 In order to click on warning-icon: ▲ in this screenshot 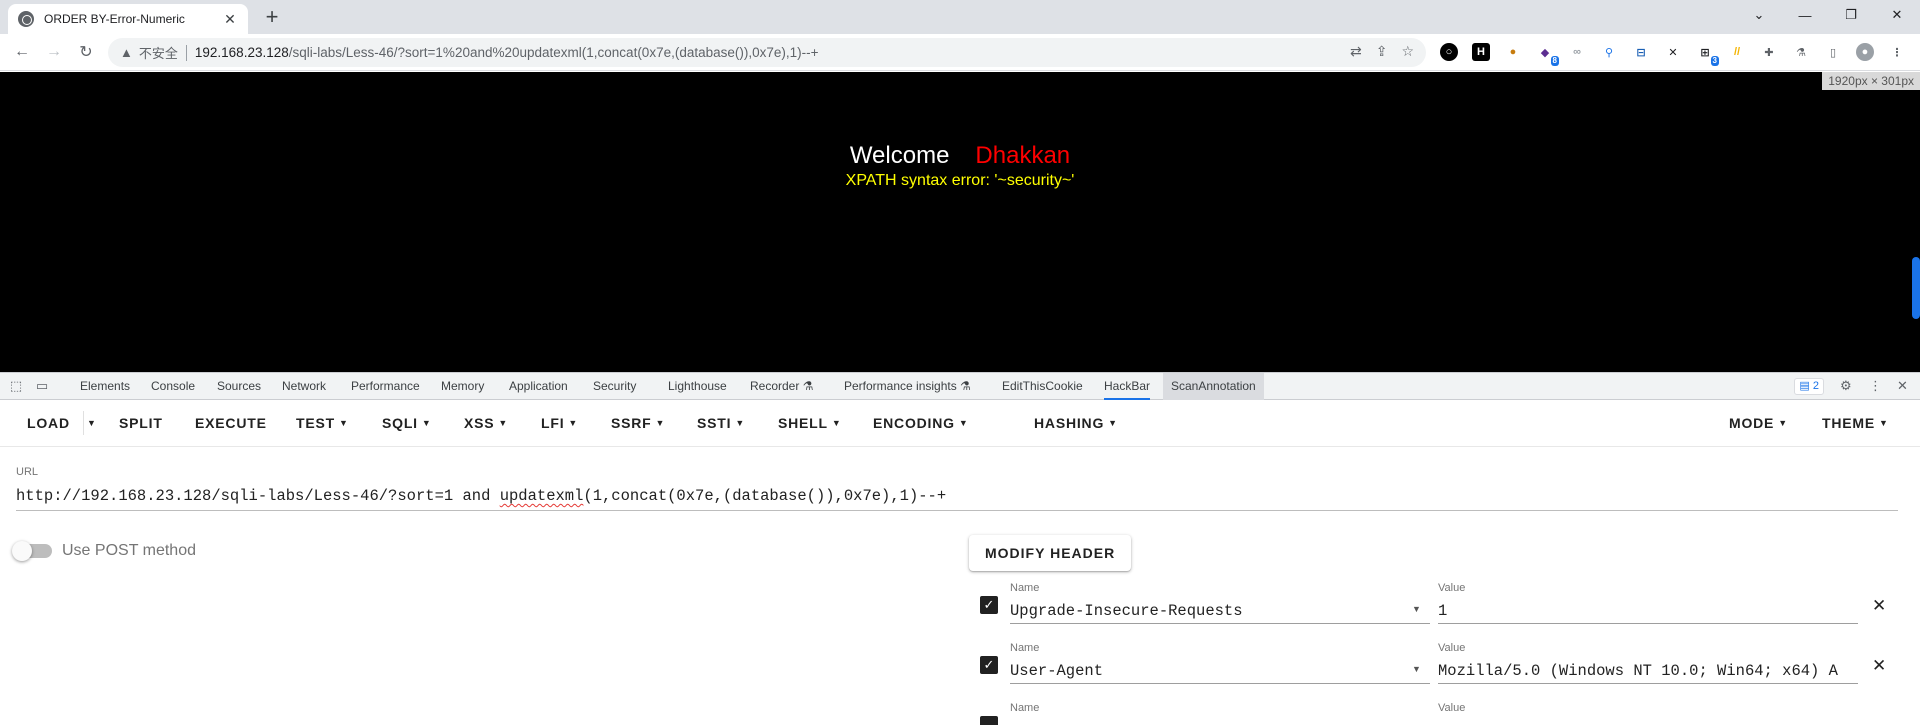, I will do `click(126, 52)`.